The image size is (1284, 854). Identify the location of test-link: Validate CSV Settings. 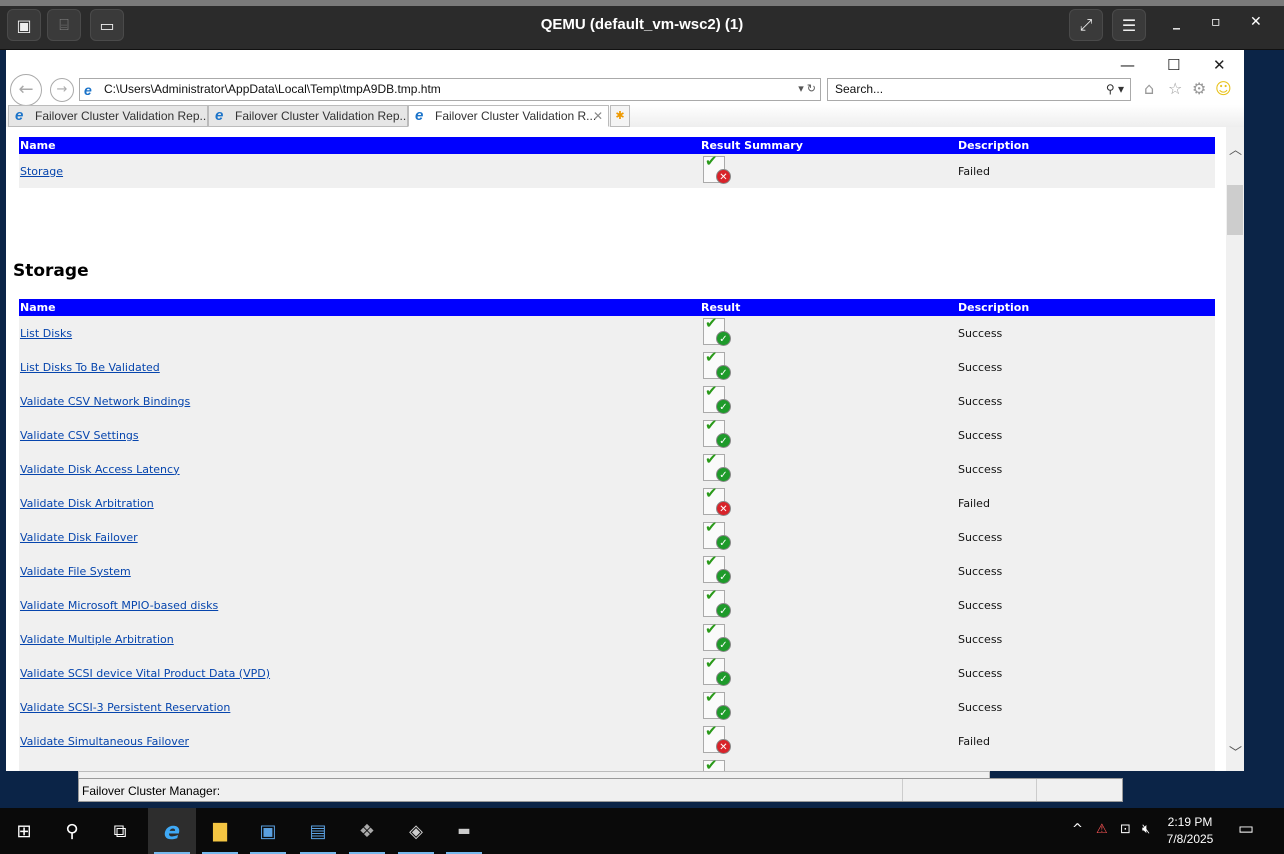
(79, 435).